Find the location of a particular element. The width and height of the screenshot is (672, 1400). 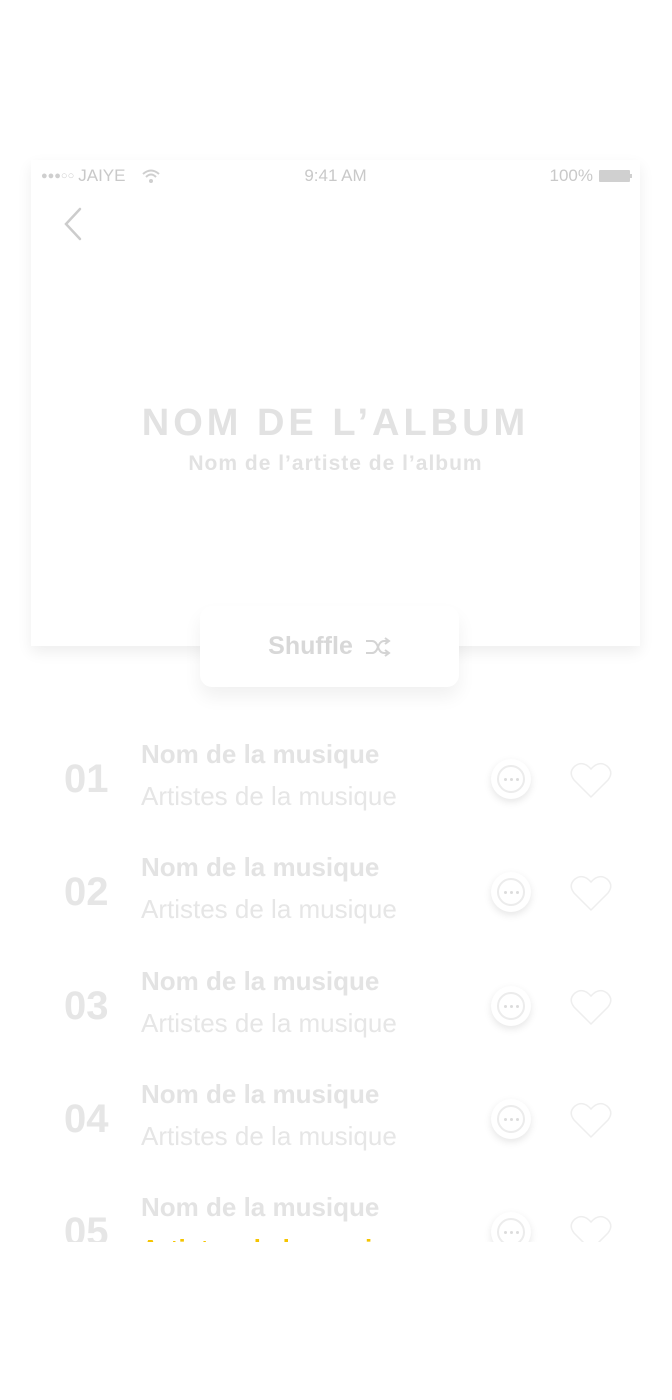

track-number: 02 is located at coordinates (86, 892).